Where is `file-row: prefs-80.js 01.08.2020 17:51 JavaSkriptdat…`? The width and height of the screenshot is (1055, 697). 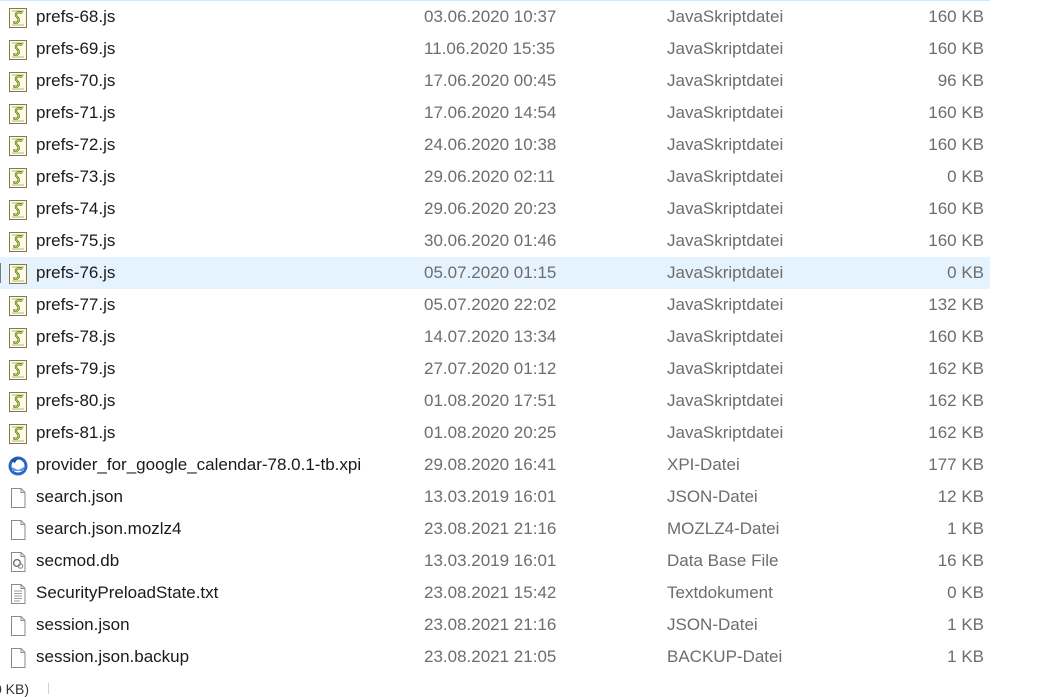
file-row: prefs-80.js 01.08.2020 17:51 JavaSkriptdat… is located at coordinates (495, 401).